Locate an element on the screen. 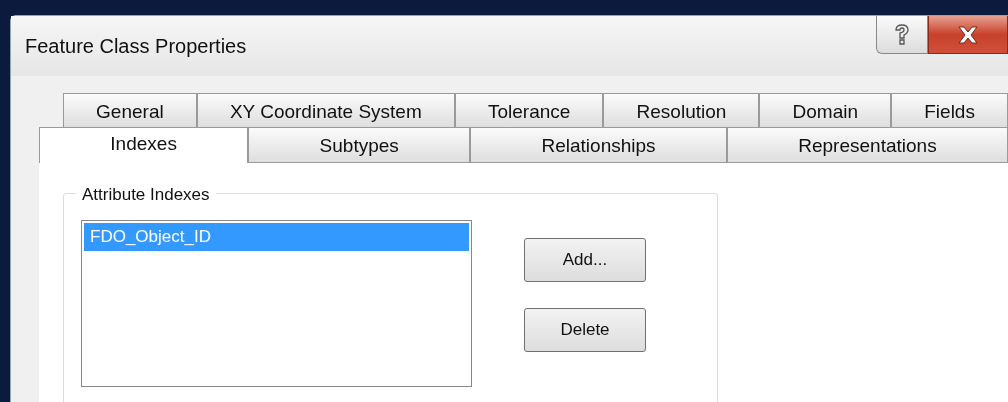 The height and width of the screenshot is (402, 1008). tab: Subtypes is located at coordinates (359, 144).